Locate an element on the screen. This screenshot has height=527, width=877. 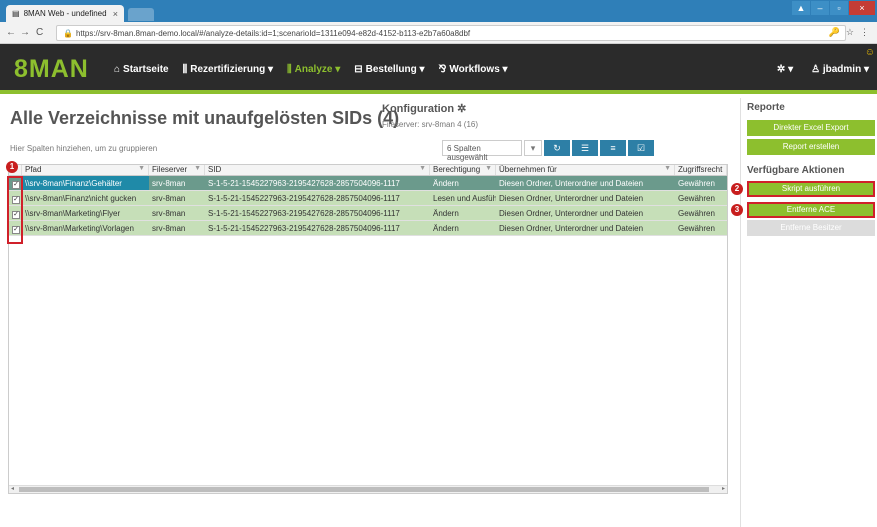
user-menu: ♙ jbadmin ▾ is located at coordinates (840, 69).